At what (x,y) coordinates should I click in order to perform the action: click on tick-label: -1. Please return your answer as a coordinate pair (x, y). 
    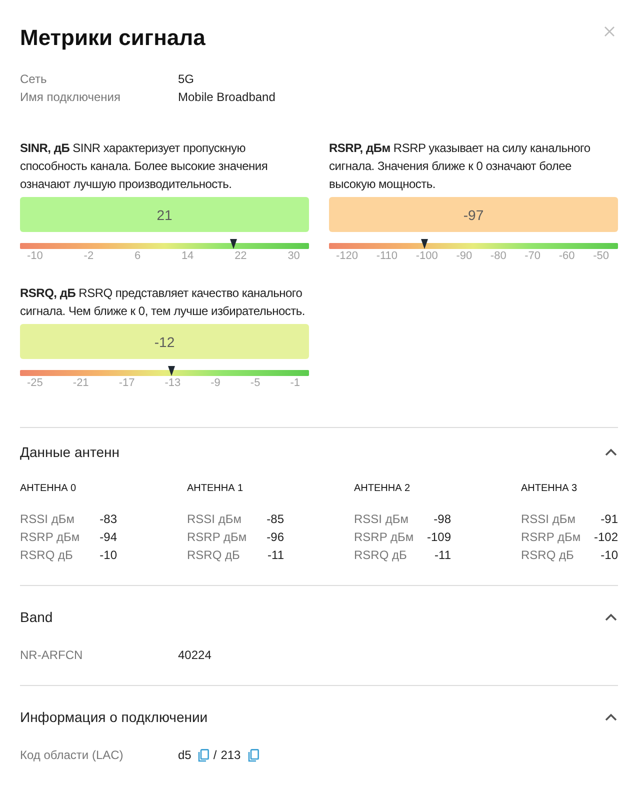
    Looking at the image, I should click on (295, 383).